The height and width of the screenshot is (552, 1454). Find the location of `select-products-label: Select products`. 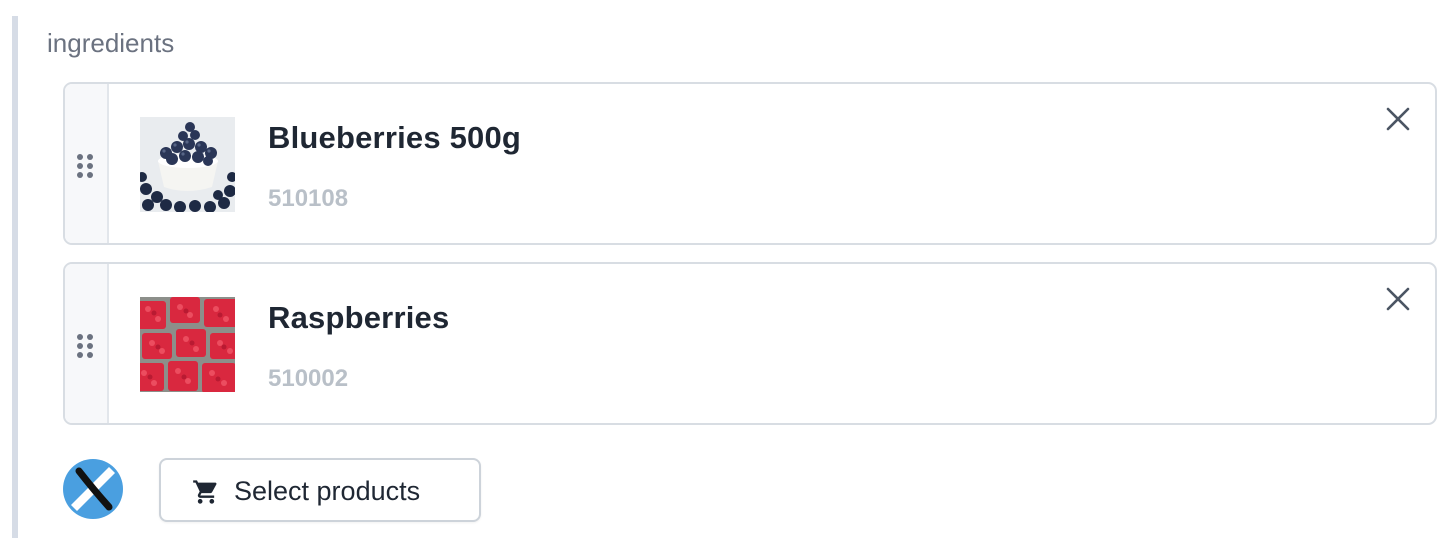

select-products-label: Select products is located at coordinates (327, 491).